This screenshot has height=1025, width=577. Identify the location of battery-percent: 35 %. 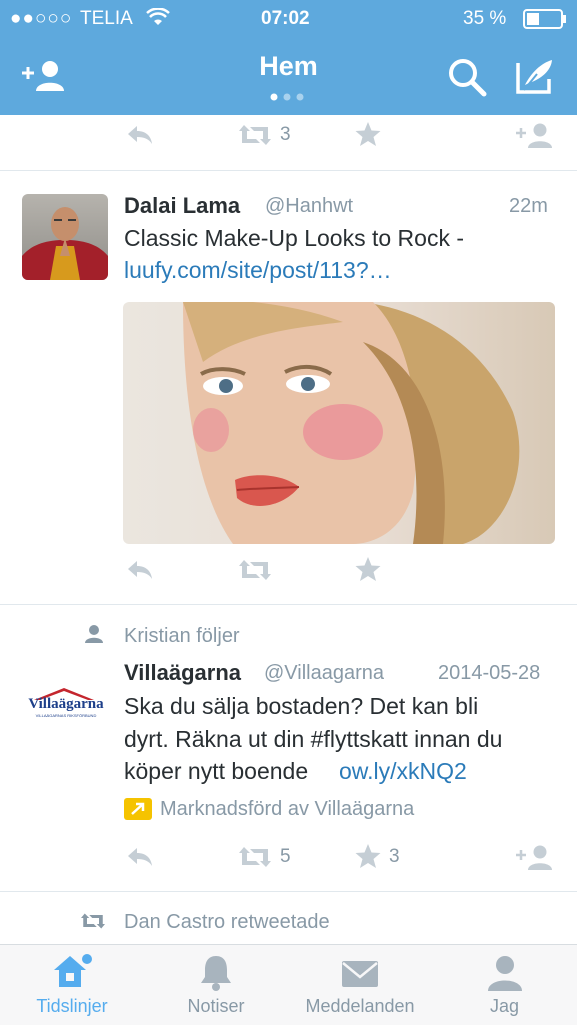
(485, 18).